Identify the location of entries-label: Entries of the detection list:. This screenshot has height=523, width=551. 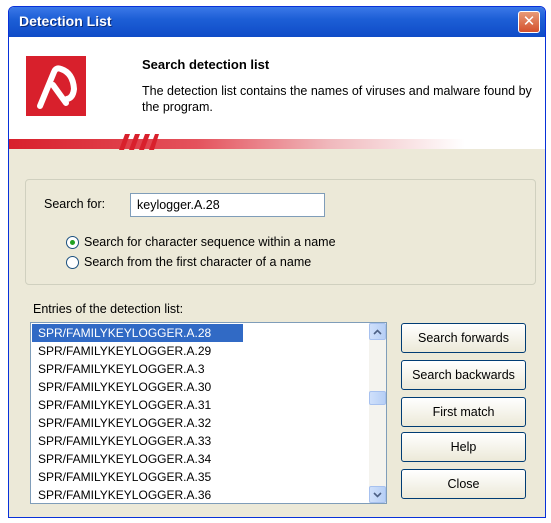
(108, 309).